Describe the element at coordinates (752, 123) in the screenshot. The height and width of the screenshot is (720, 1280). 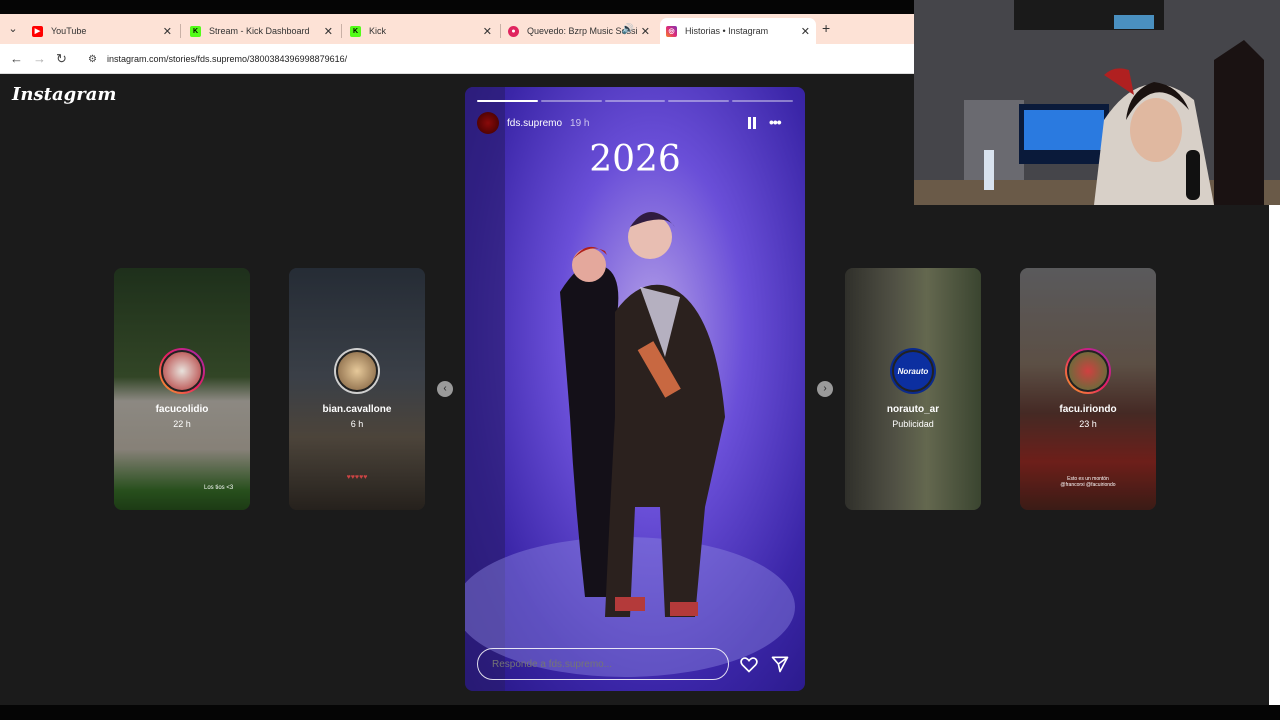
I see `pause-icon` at that location.